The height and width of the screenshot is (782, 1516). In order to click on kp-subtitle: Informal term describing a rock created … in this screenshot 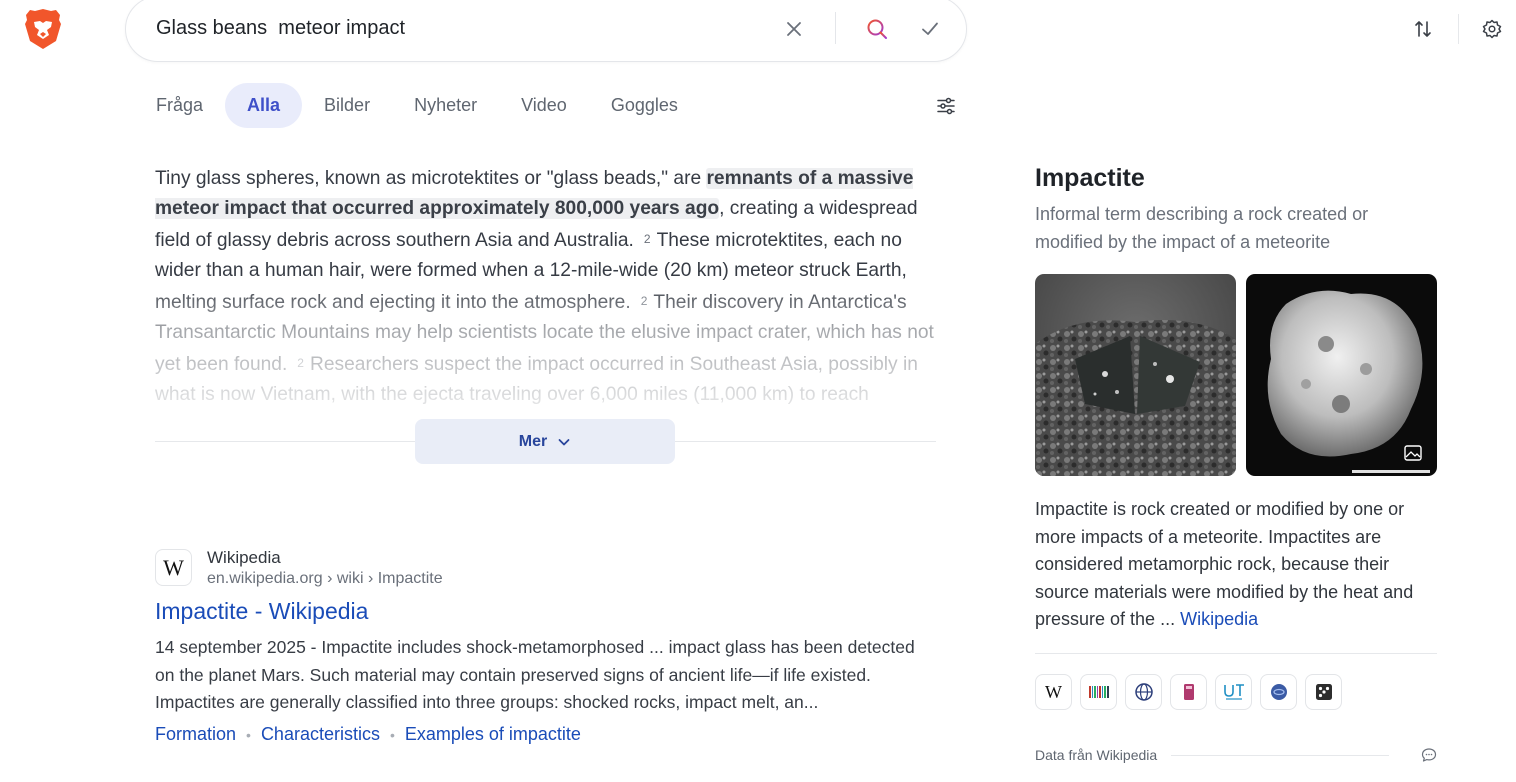, I will do `click(1202, 228)`.